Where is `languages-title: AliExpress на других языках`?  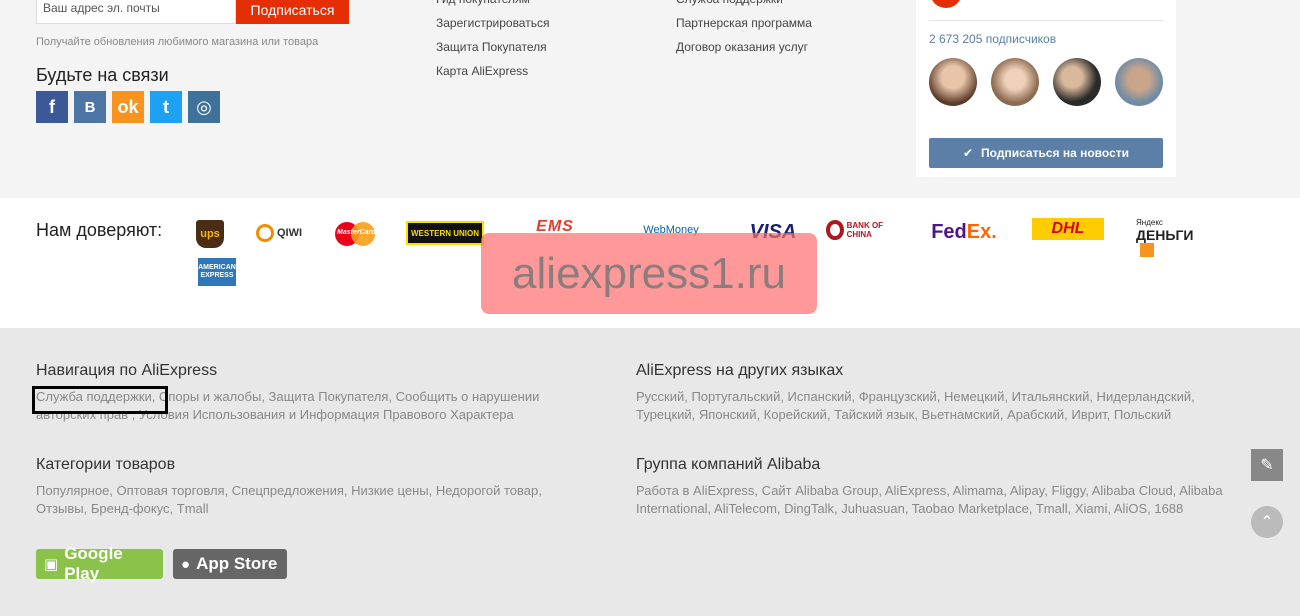 languages-title: AliExpress на других языках is located at coordinates (740, 370).